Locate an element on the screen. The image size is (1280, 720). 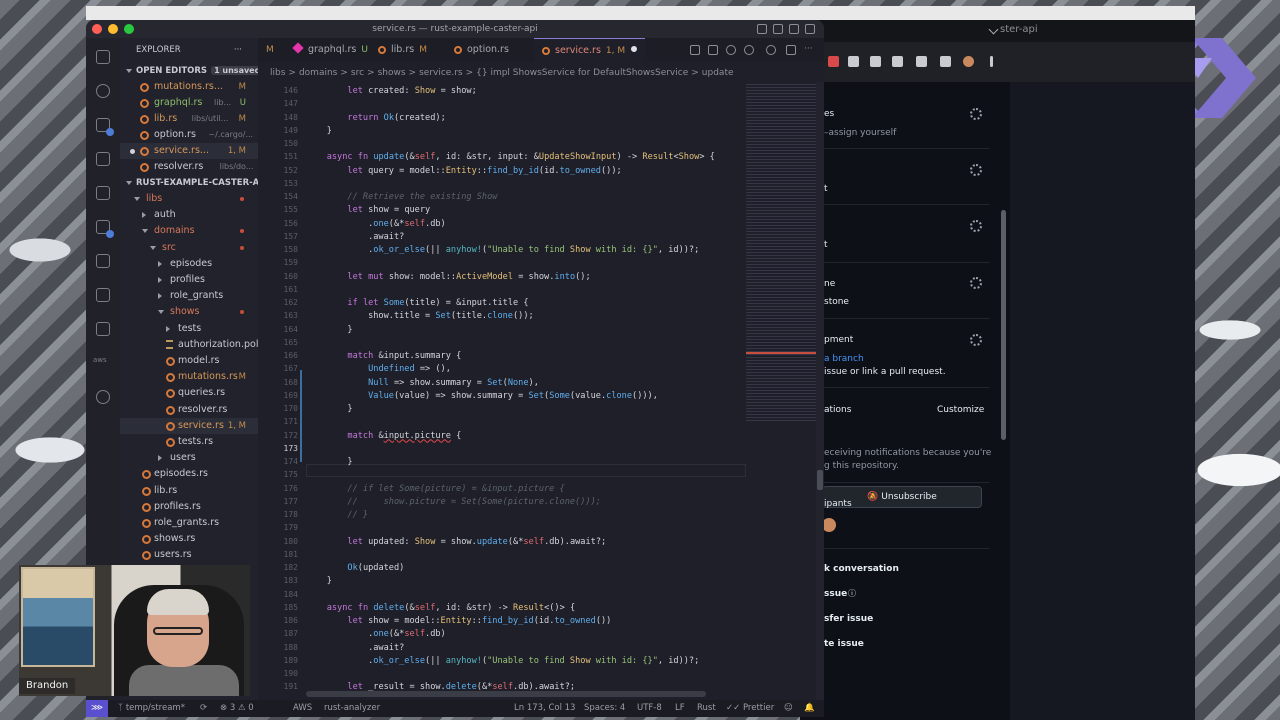
code-line: // Retrieve the existing Show is located at coordinates (401, 197).